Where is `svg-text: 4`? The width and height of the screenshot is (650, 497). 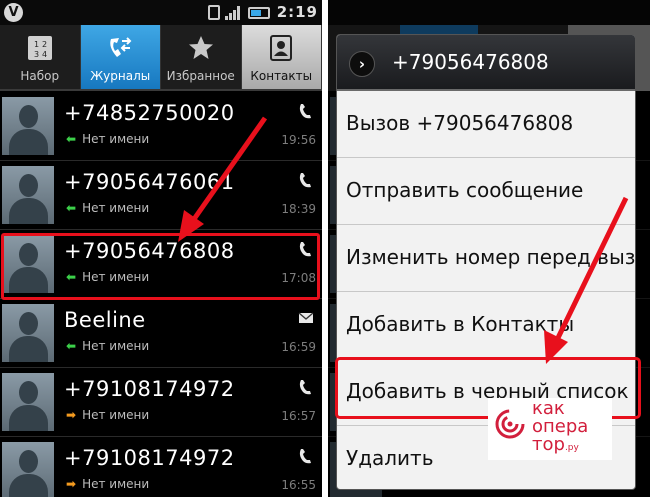 svg-text: 4 is located at coordinates (44, 54).